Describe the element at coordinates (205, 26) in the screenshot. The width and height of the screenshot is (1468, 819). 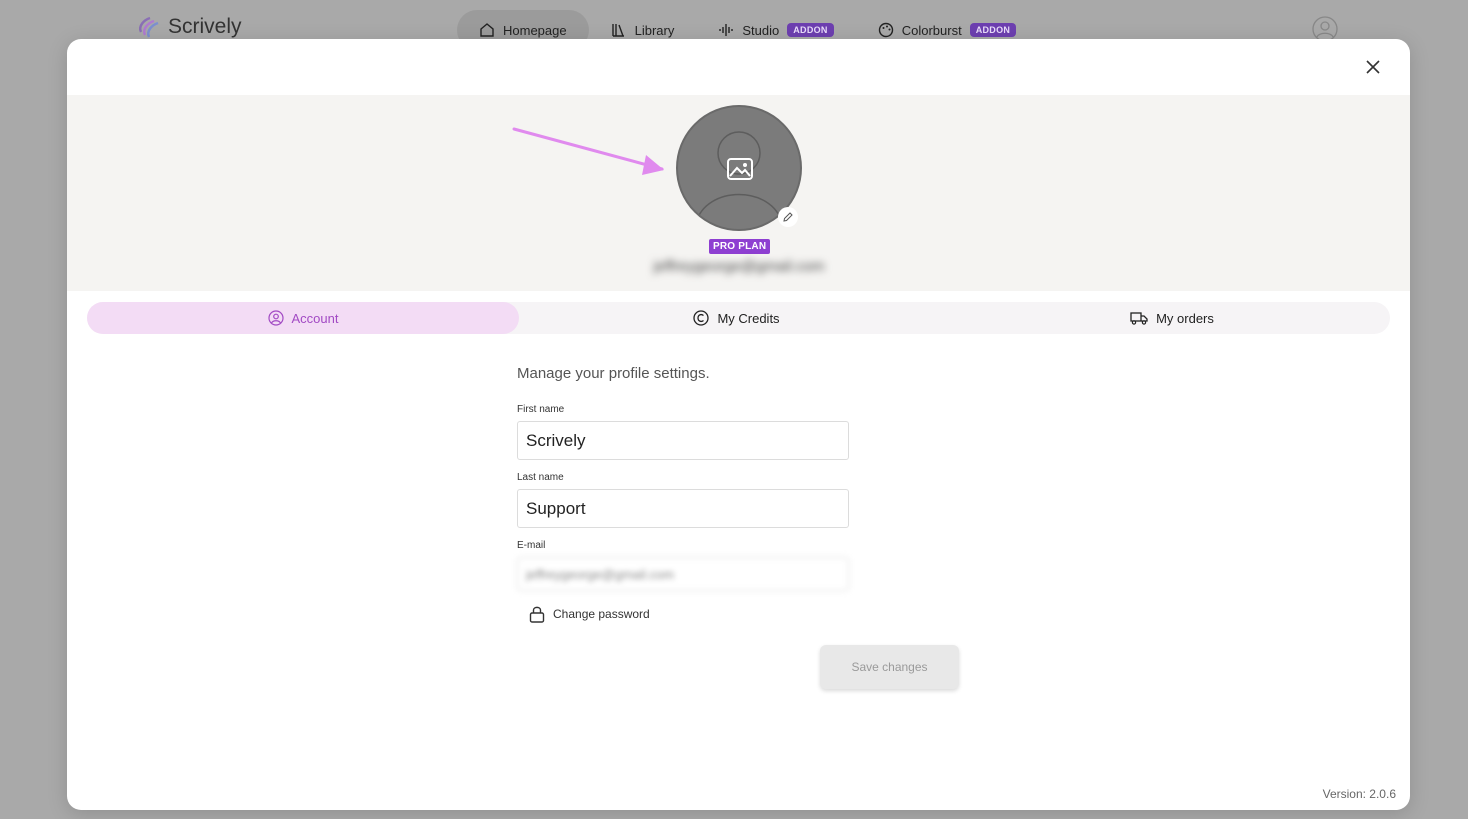
I see `brand-name: Scrively` at that location.